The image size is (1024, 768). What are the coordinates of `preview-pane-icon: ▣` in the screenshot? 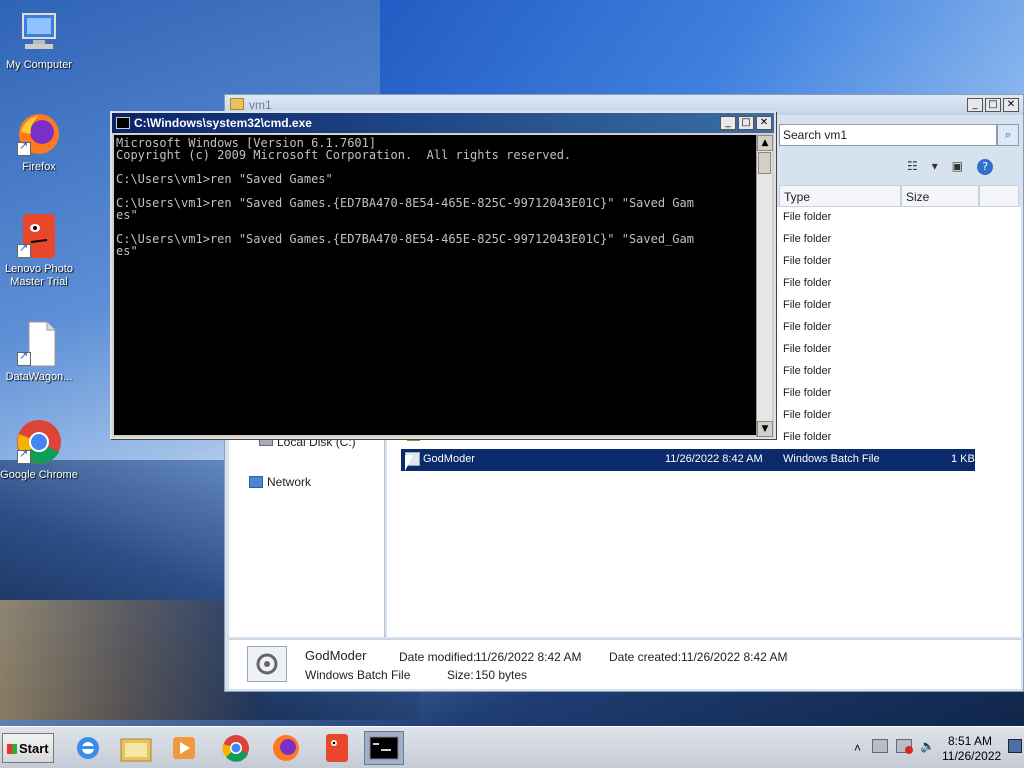 It's located at (957, 167).